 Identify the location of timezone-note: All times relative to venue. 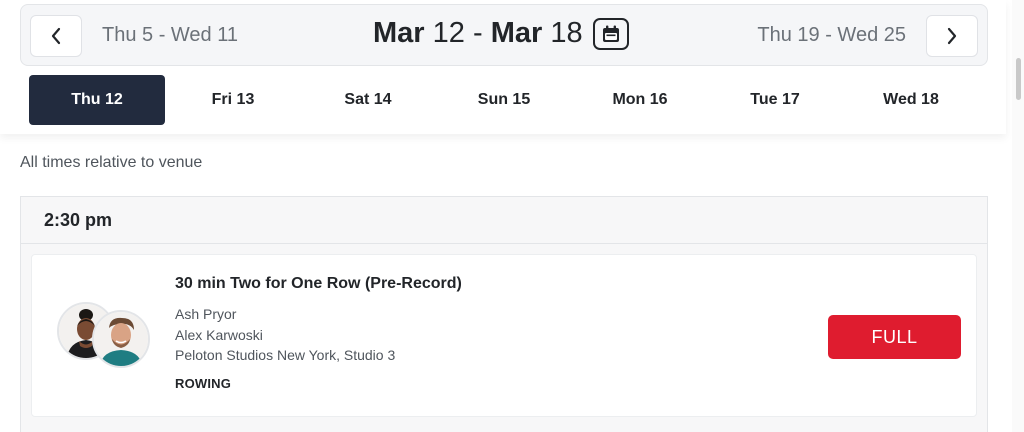
(111, 162).